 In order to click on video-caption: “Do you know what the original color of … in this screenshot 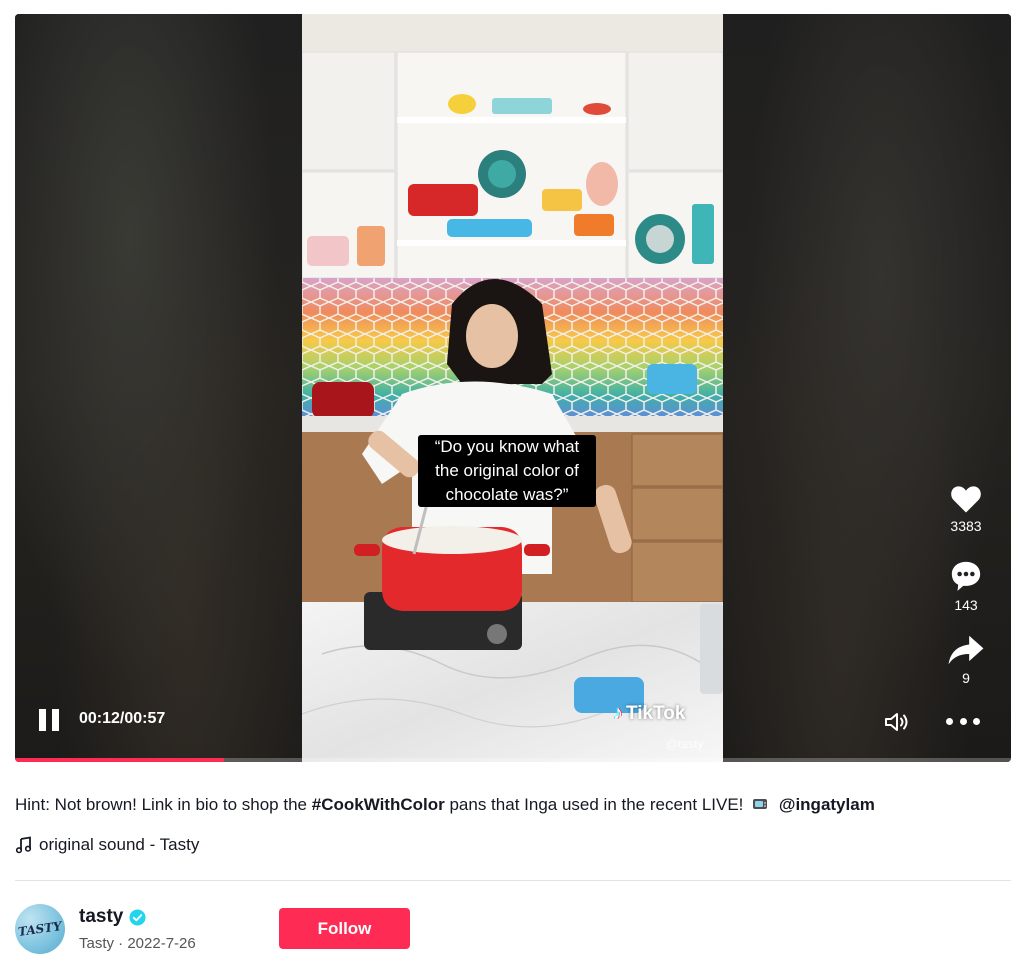, I will do `click(507, 471)`.